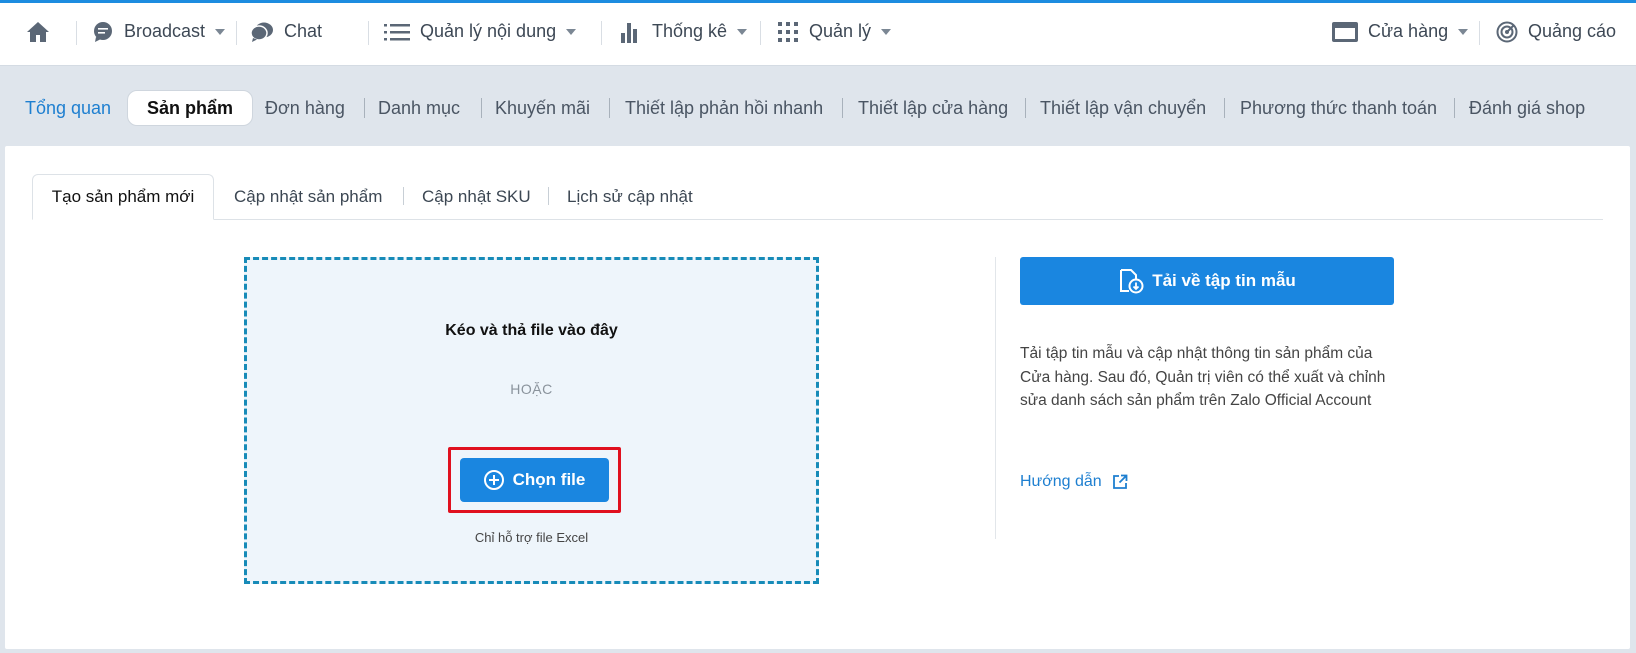  Describe the element at coordinates (531, 330) in the screenshot. I see `drop-zone-title: Kéo và thả file vào đây` at that location.